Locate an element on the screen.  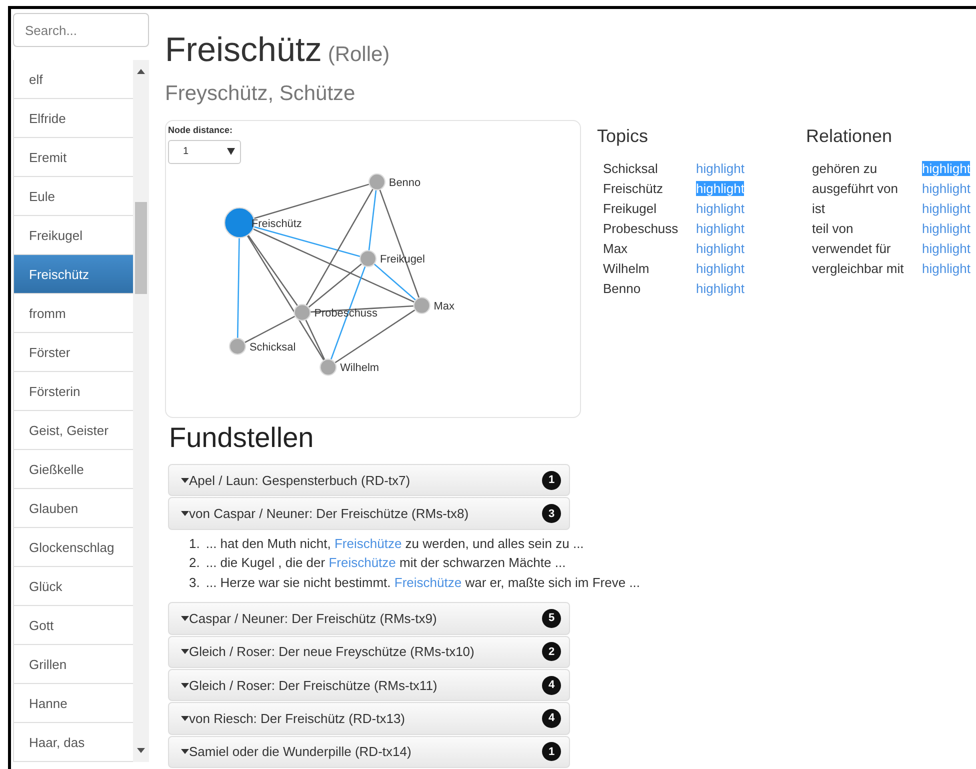
term-label: gehören zu is located at coordinates (845, 168).